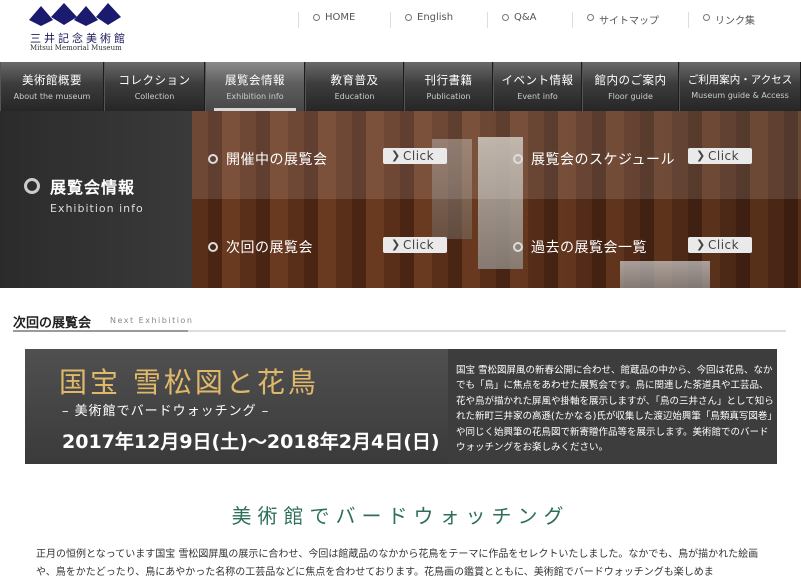  I want to click on nav-item-sublabel: Exhibition info, so click(255, 96).